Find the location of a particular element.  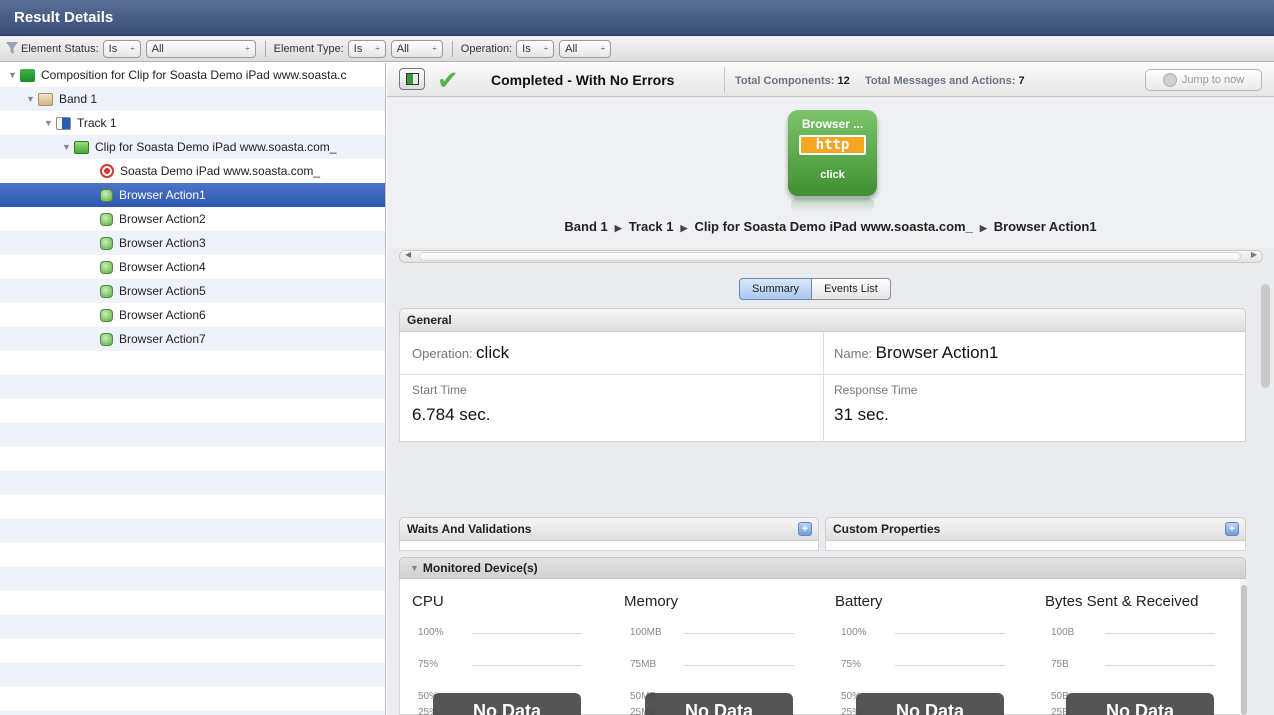

total-components-label: Total Components: is located at coordinates (785, 81).